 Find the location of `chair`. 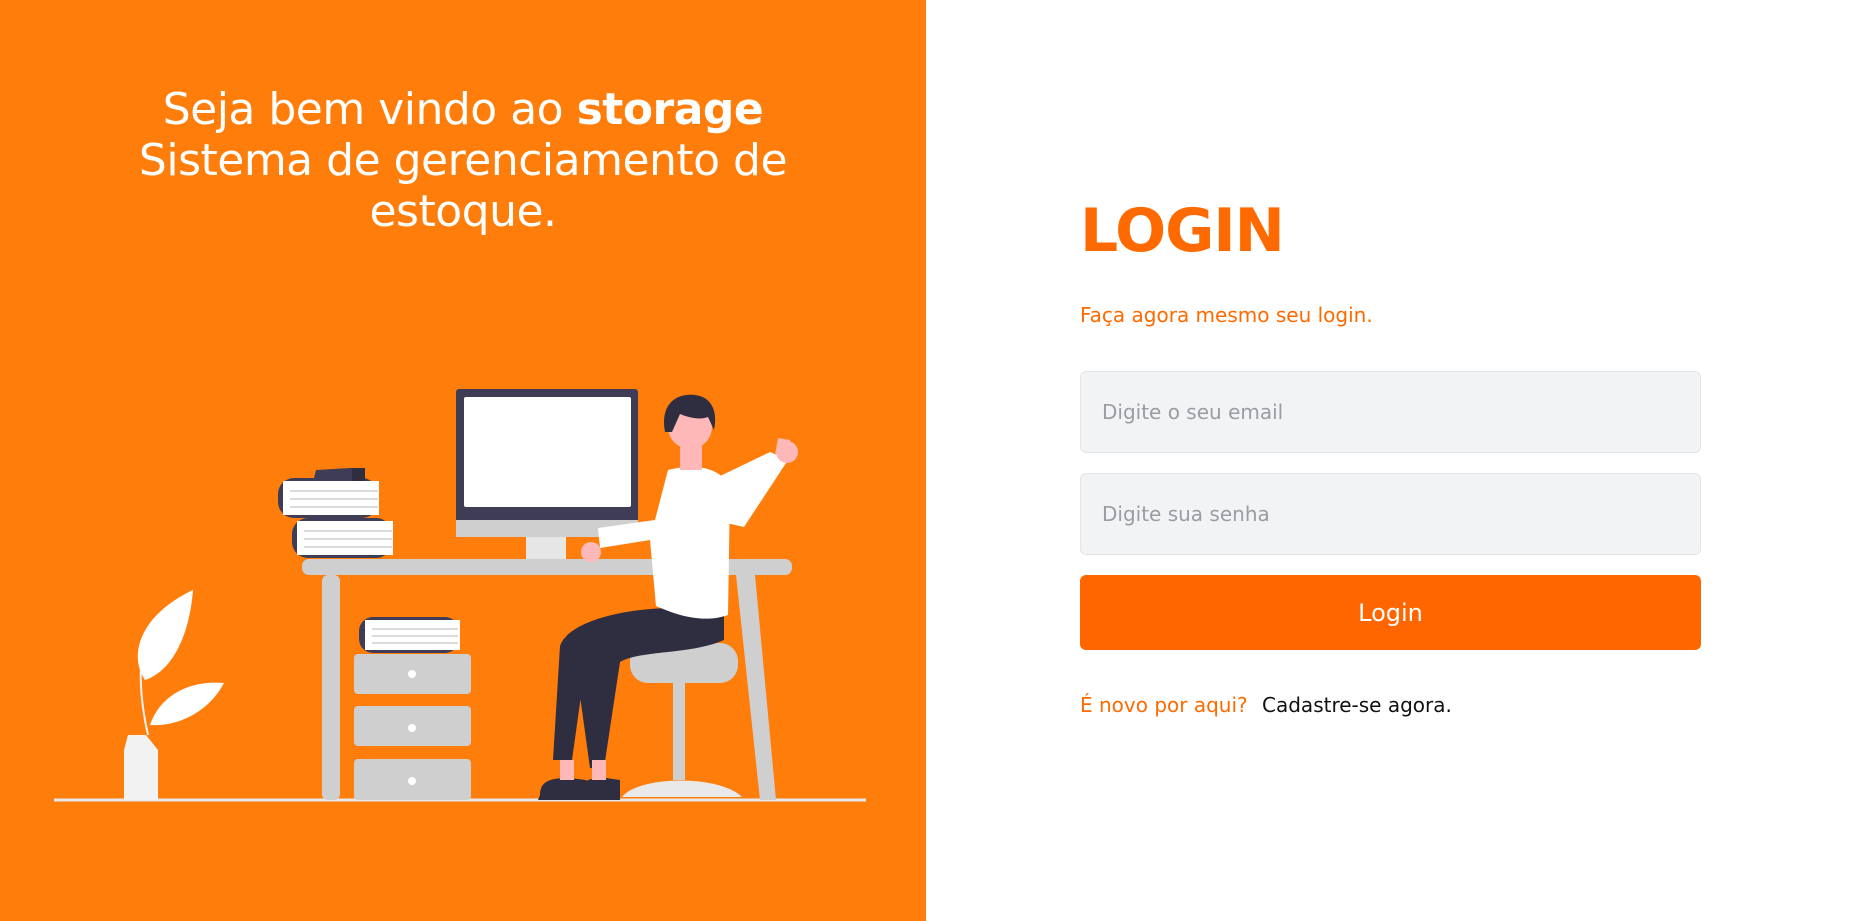

chair is located at coordinates (682, 720).